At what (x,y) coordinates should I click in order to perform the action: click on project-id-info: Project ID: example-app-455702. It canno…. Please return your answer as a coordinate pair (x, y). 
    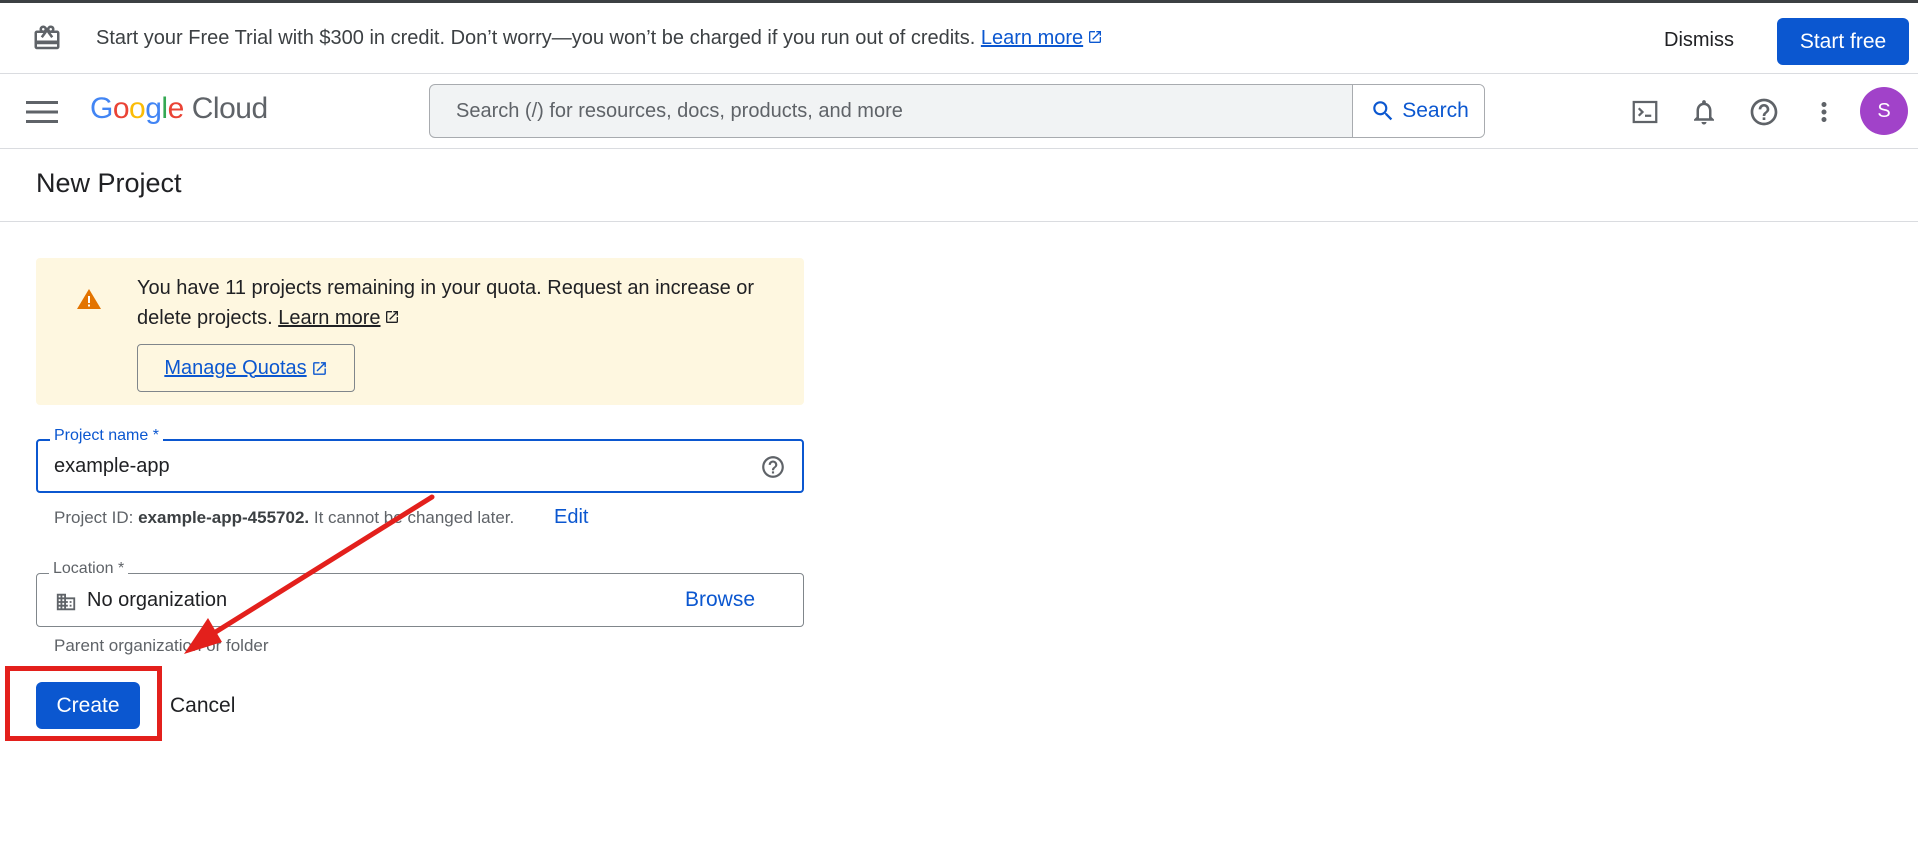
    Looking at the image, I should click on (321, 517).